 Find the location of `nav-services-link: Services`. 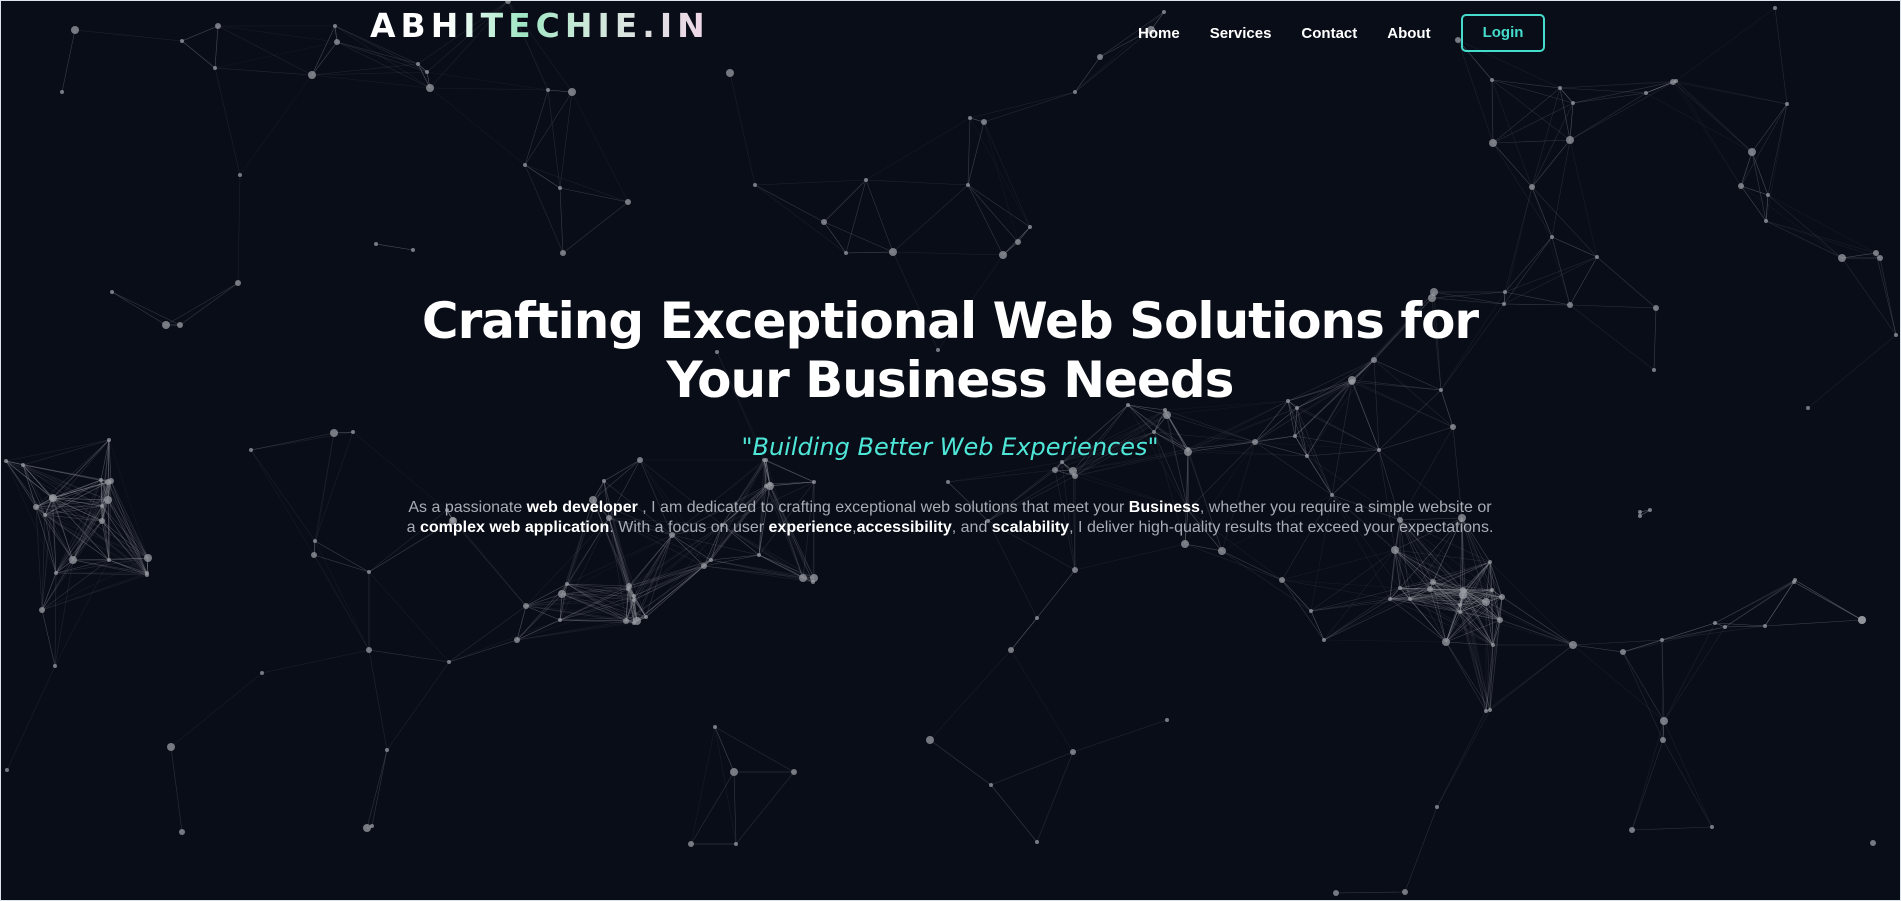

nav-services-link: Services is located at coordinates (1241, 33).